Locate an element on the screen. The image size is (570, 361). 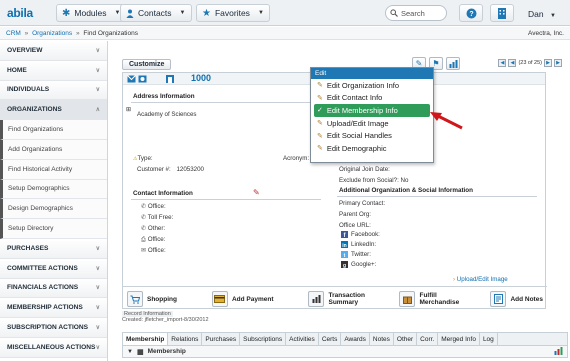
last-record-button: ▶ is located at coordinates (558, 63).